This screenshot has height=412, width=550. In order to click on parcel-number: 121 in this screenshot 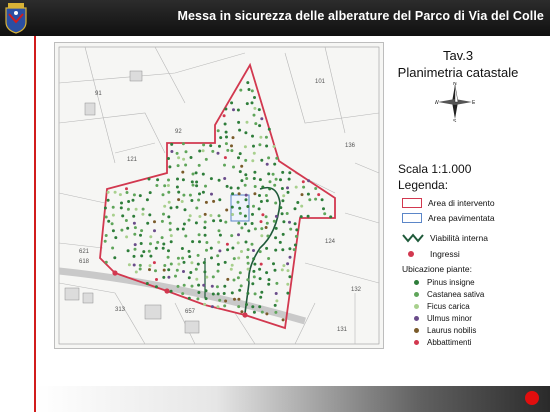, I will do `click(132, 160)`.